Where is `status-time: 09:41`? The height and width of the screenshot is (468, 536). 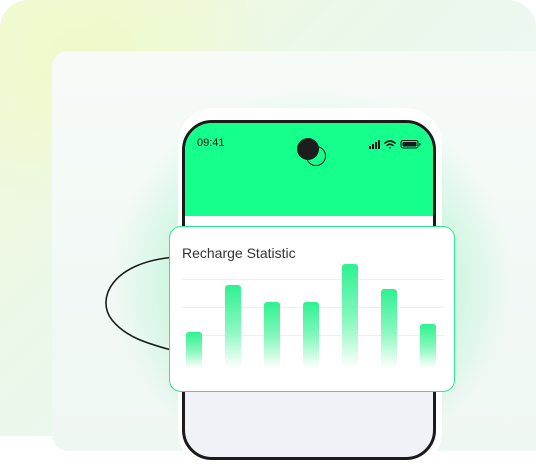
status-time: 09:41 is located at coordinates (211, 143).